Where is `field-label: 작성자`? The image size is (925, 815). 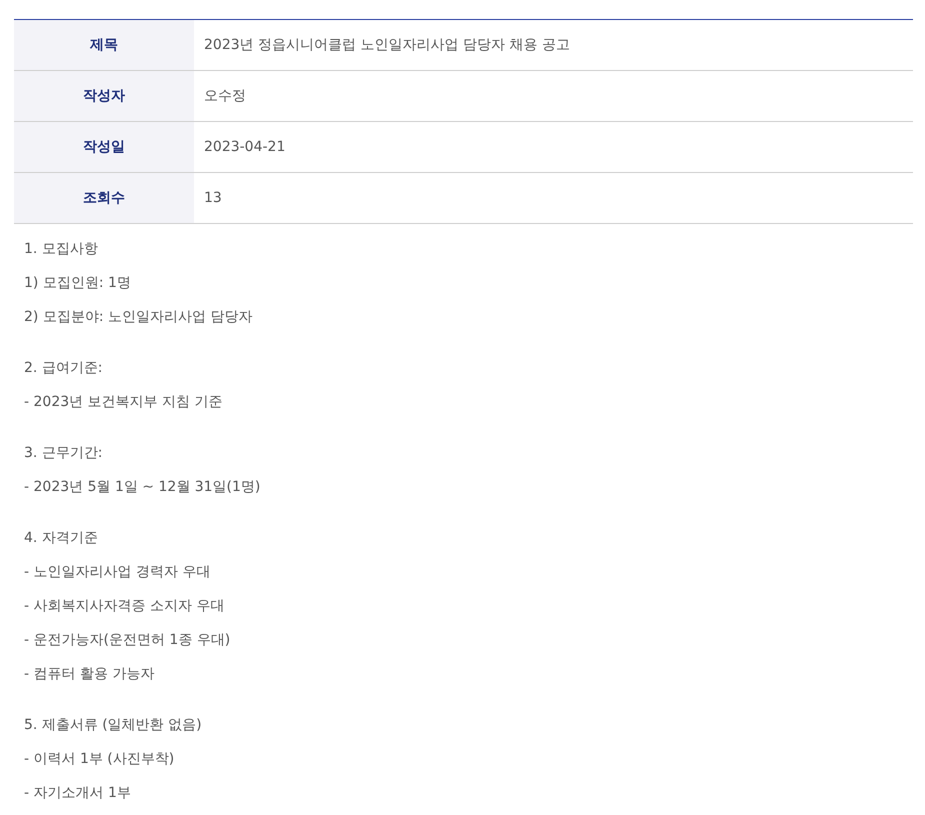 field-label: 작성자 is located at coordinates (104, 96).